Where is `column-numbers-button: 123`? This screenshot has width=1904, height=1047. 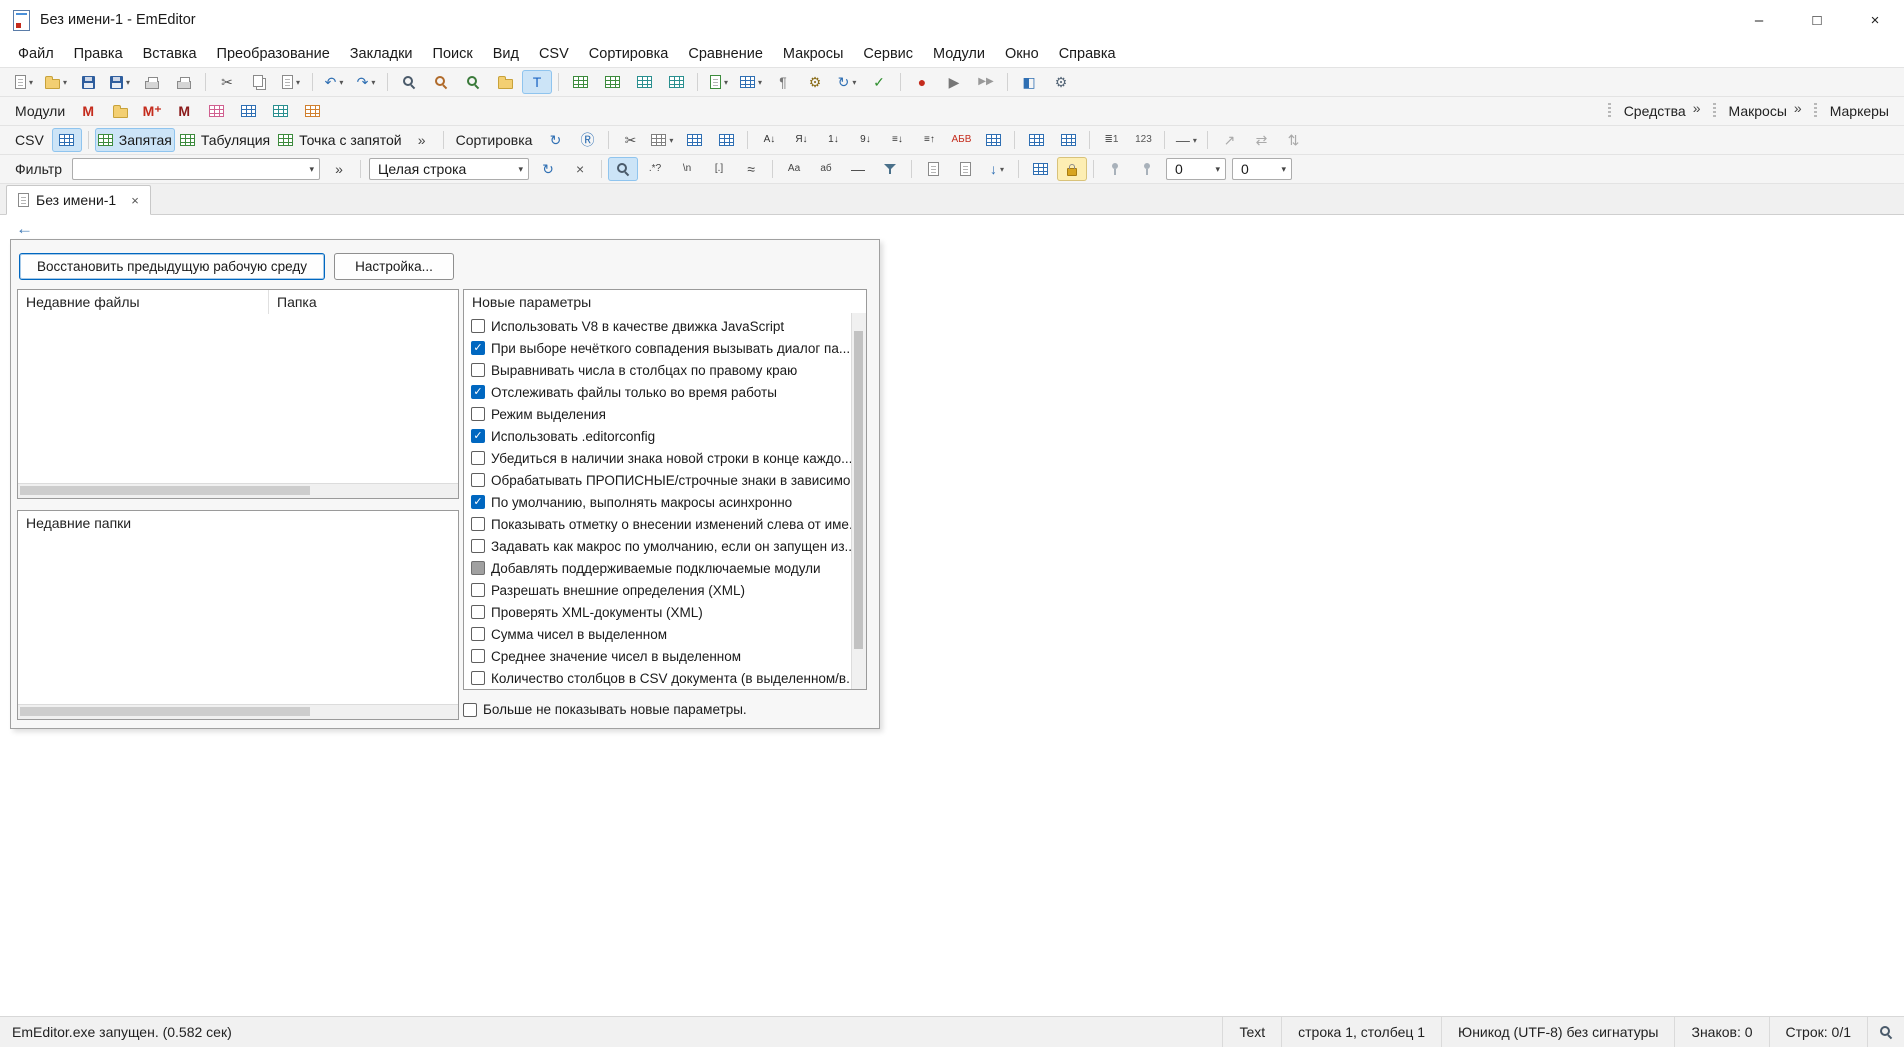 column-numbers-button: 123 is located at coordinates (1143, 140).